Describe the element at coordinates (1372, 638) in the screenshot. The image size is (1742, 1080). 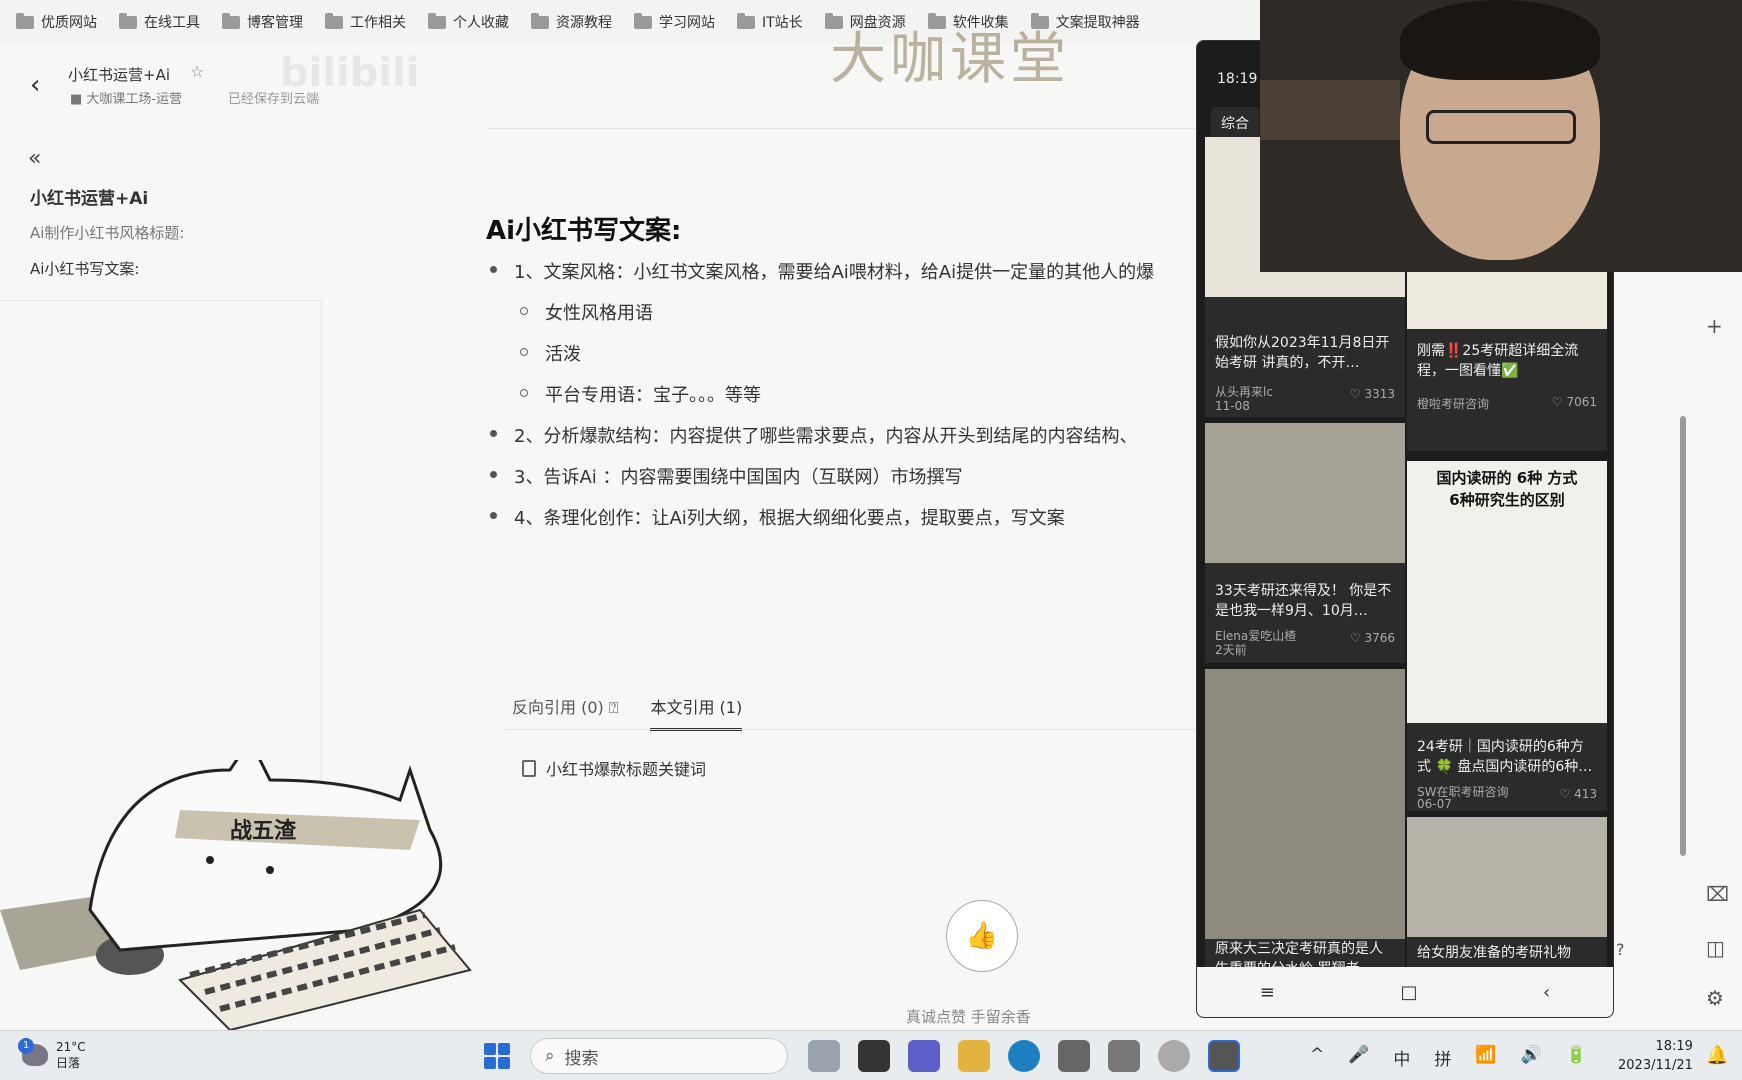
I see `note-likes: ♡ 3766` at that location.